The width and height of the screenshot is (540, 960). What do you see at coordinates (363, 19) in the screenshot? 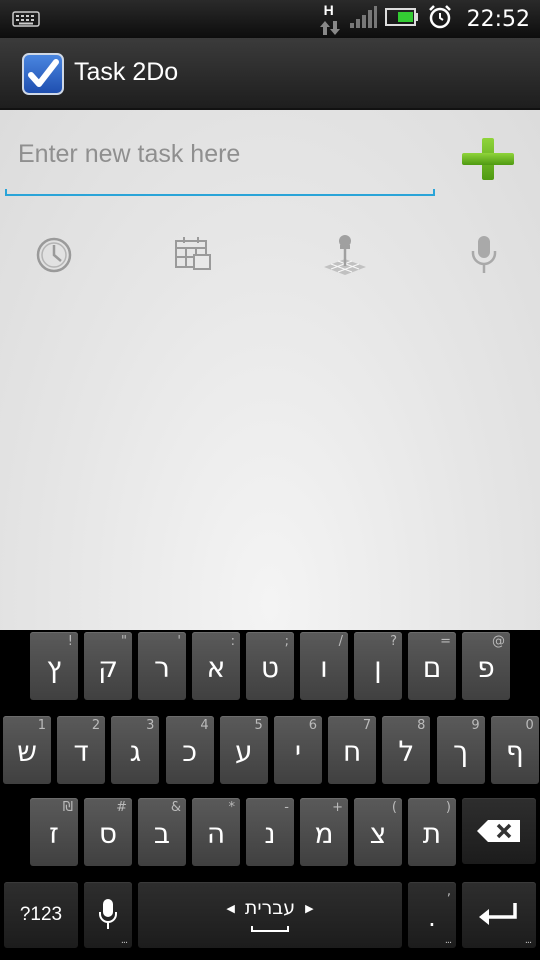
I see `signal-icon` at bounding box center [363, 19].